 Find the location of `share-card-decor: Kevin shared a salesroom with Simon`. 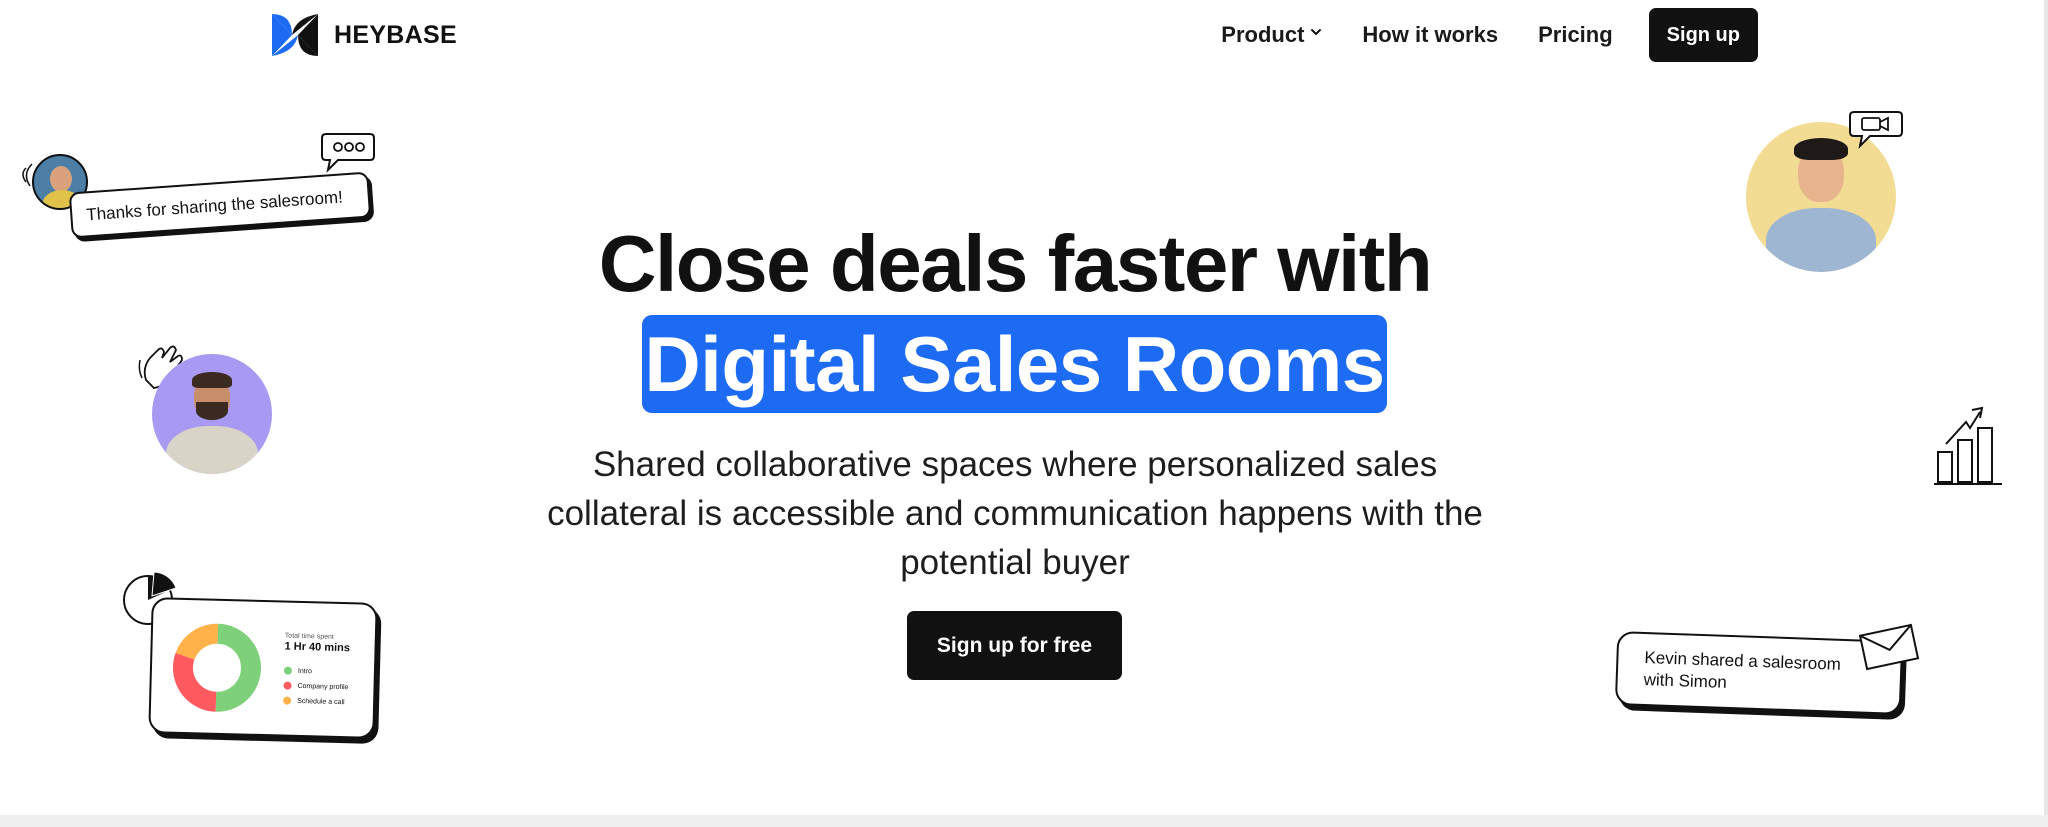

share-card-decor: Kevin shared a salesroom with Simon is located at coordinates (1767, 678).